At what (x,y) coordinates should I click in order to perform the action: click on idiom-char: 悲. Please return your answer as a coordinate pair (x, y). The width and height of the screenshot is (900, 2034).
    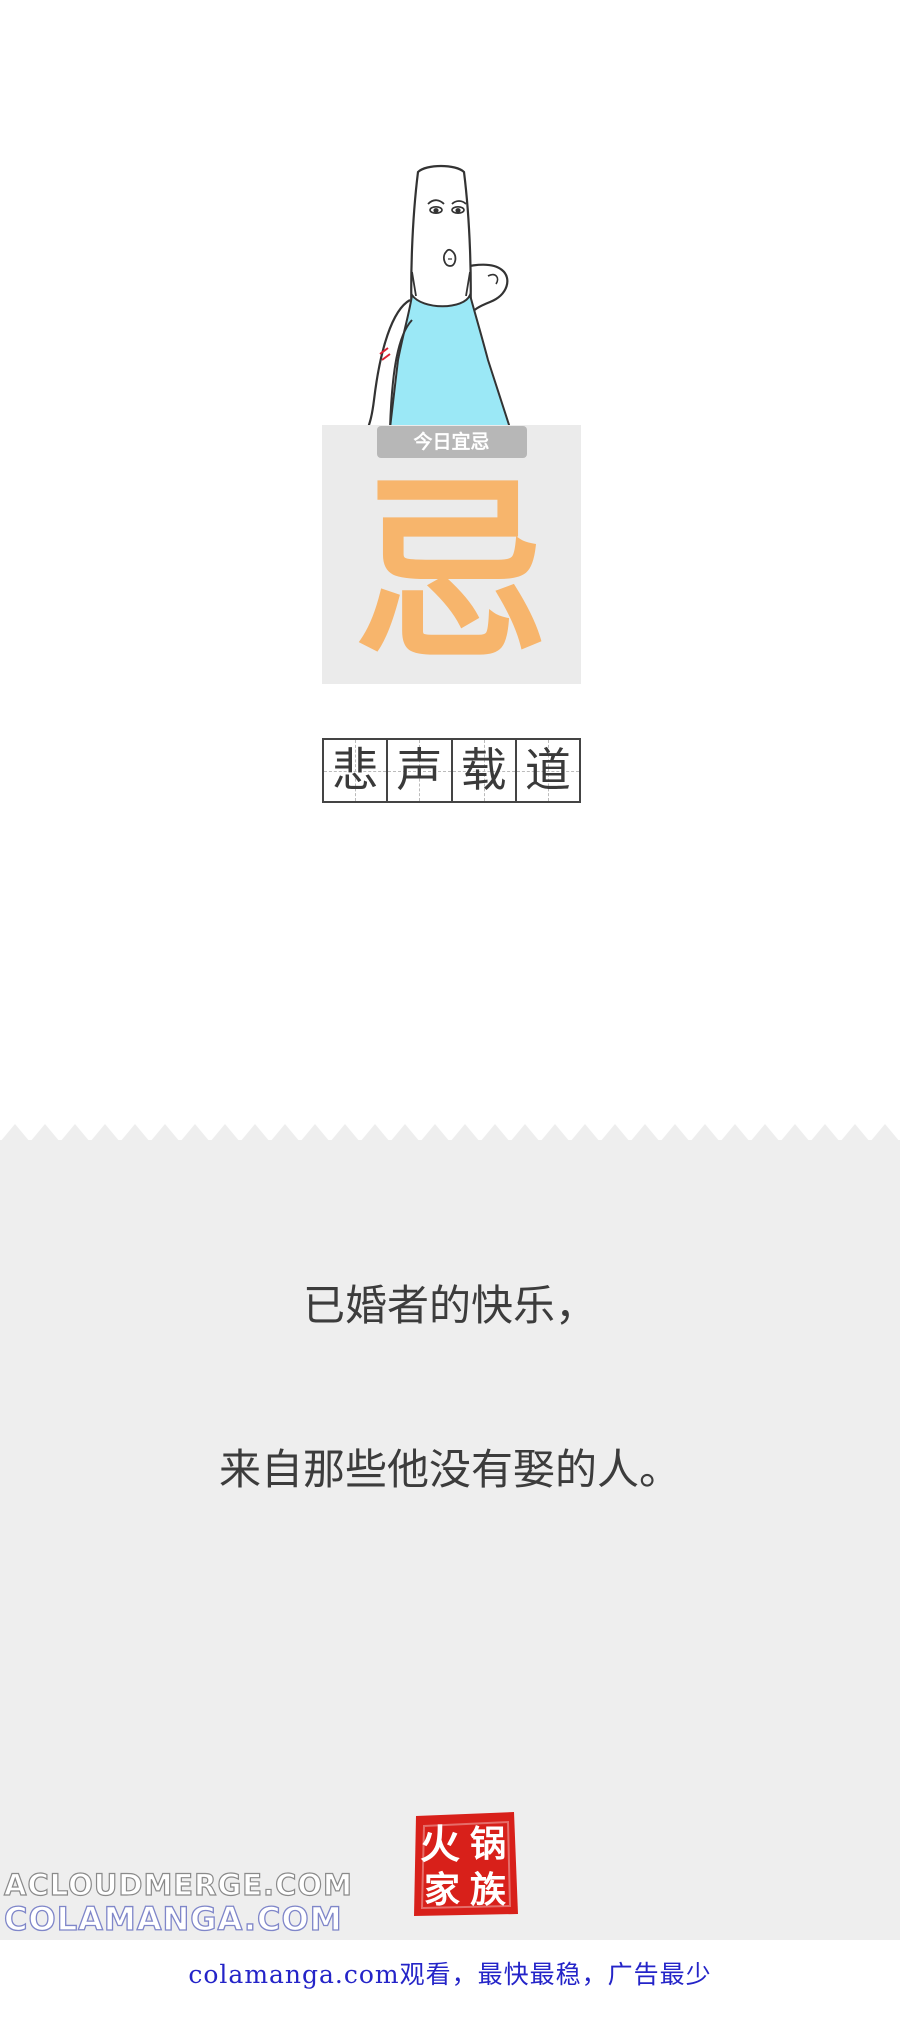
    Looking at the image, I should click on (355, 770).